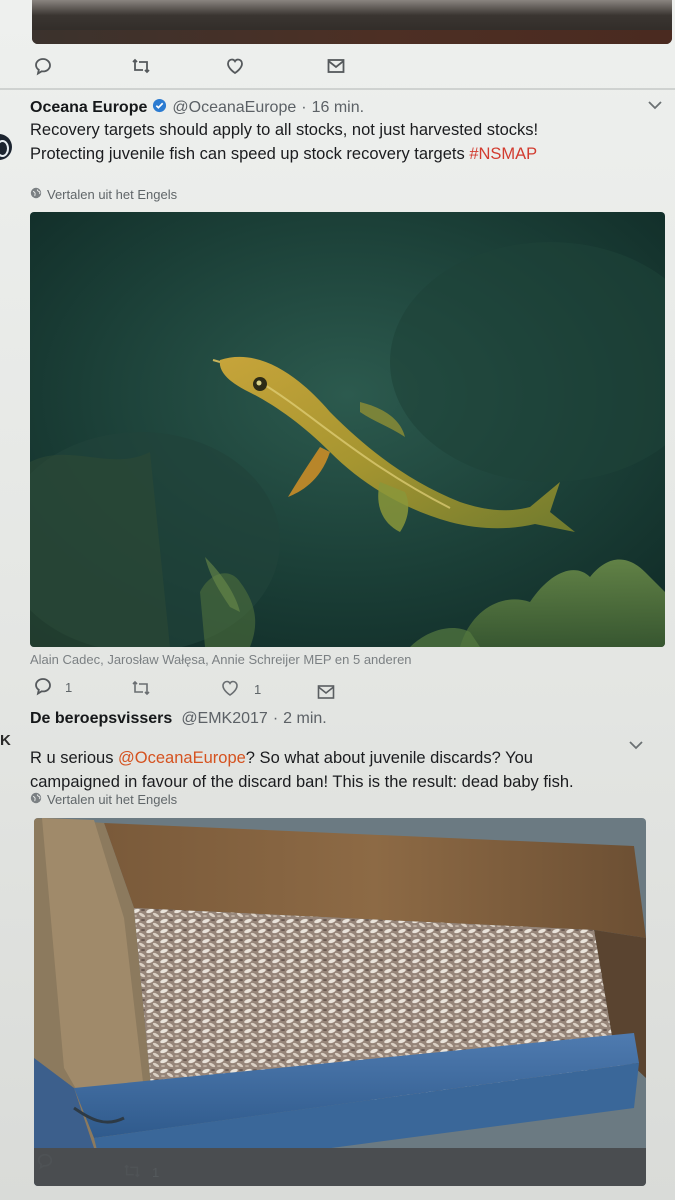  What do you see at coordinates (258, 689) in the screenshot?
I see `like-count: 1` at bounding box center [258, 689].